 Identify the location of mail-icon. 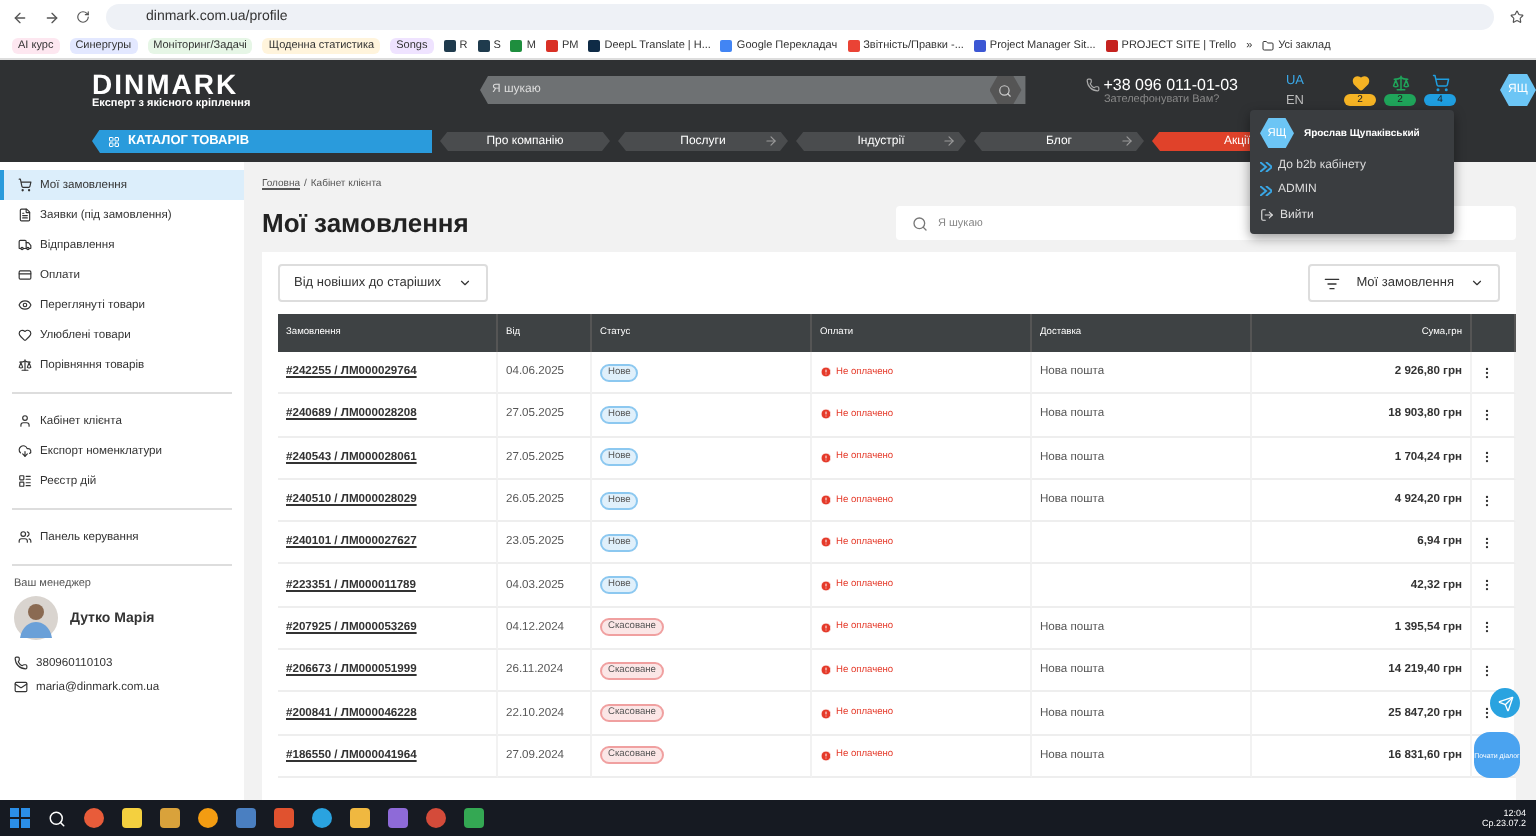
(21, 687).